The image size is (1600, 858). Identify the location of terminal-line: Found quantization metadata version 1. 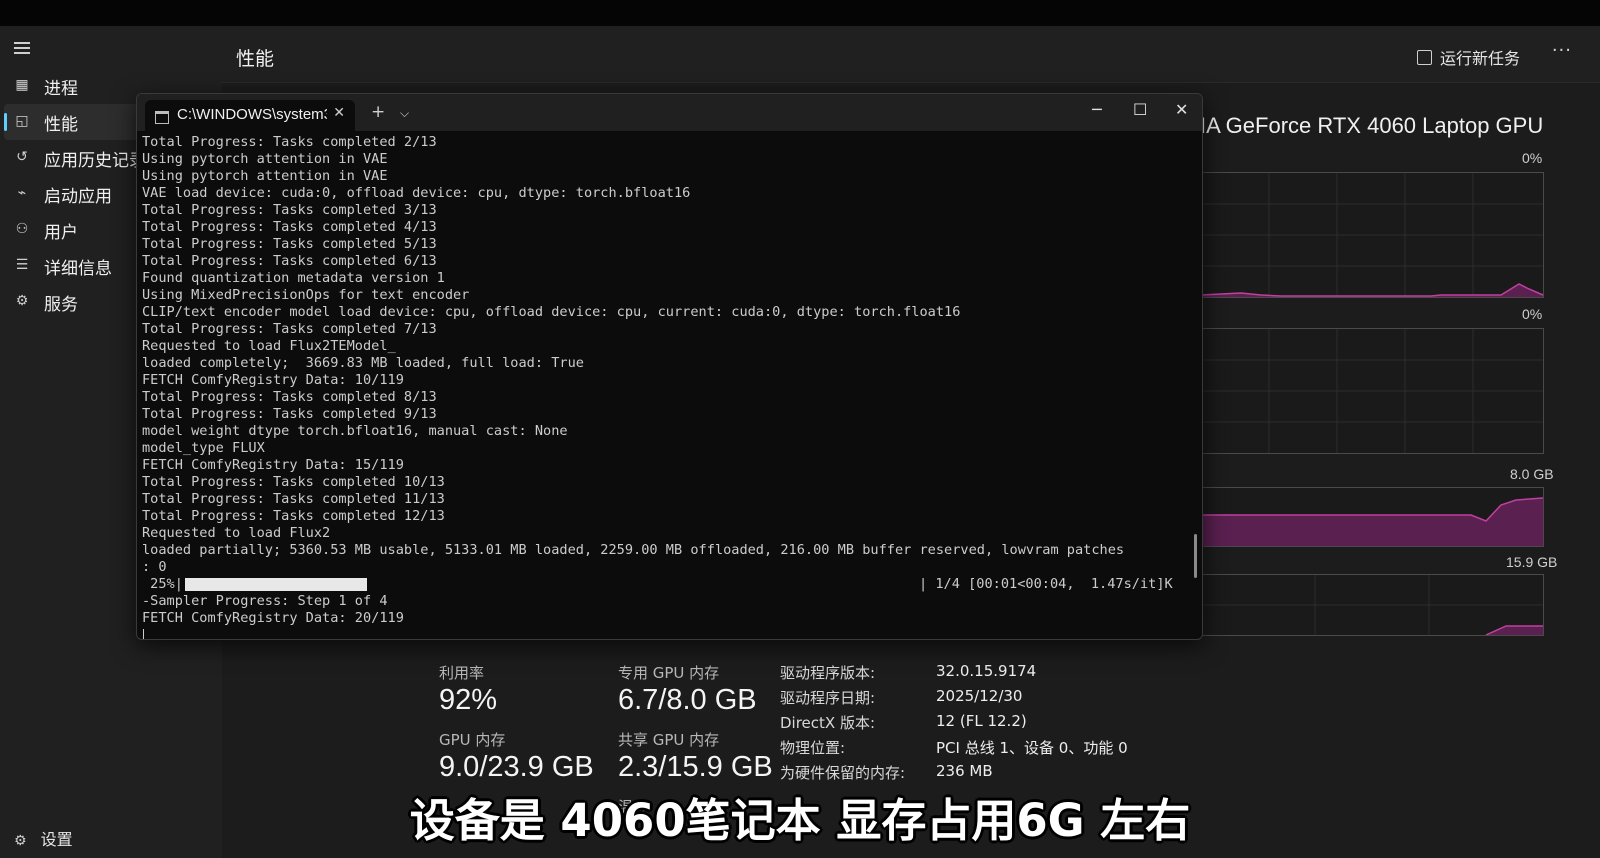
(293, 278).